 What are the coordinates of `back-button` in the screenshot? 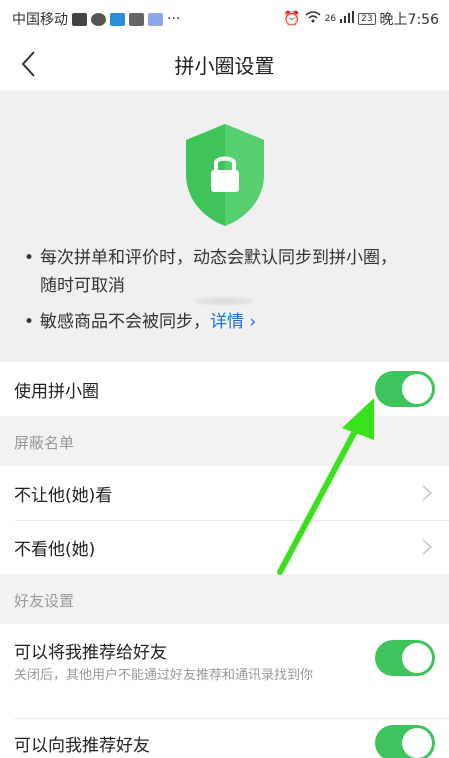 It's located at (28, 64).